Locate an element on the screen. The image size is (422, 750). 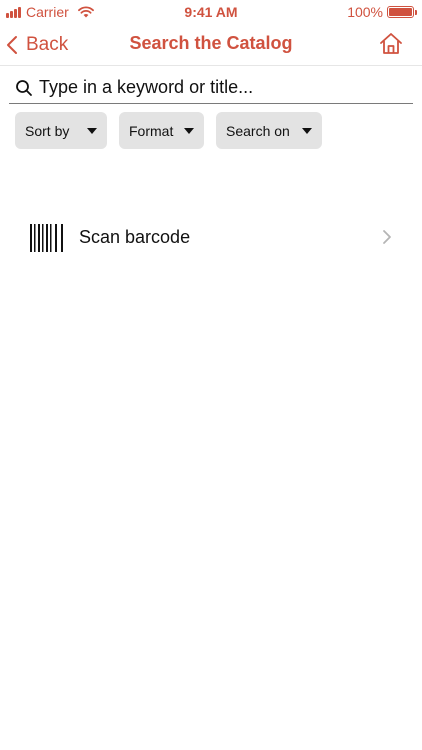
search-on-label: Search on is located at coordinates (258, 130).